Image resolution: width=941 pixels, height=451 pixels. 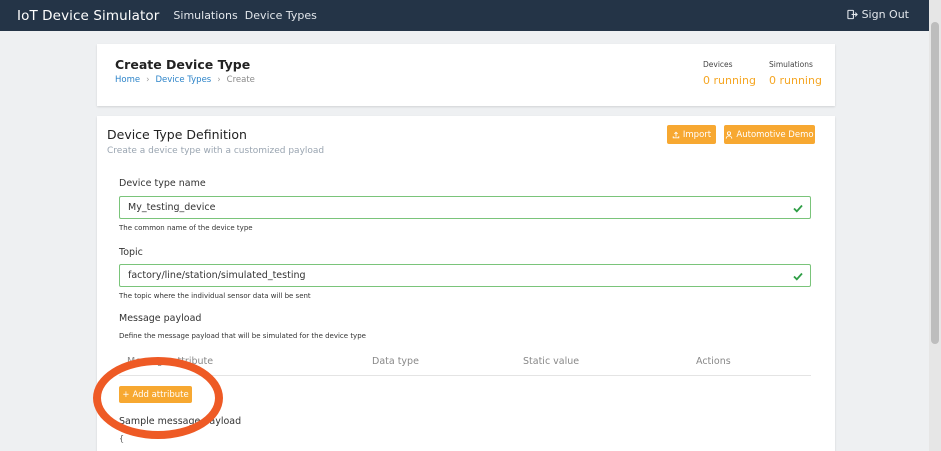 I want to click on breadcrumb-home: Home, so click(x=127, y=80).